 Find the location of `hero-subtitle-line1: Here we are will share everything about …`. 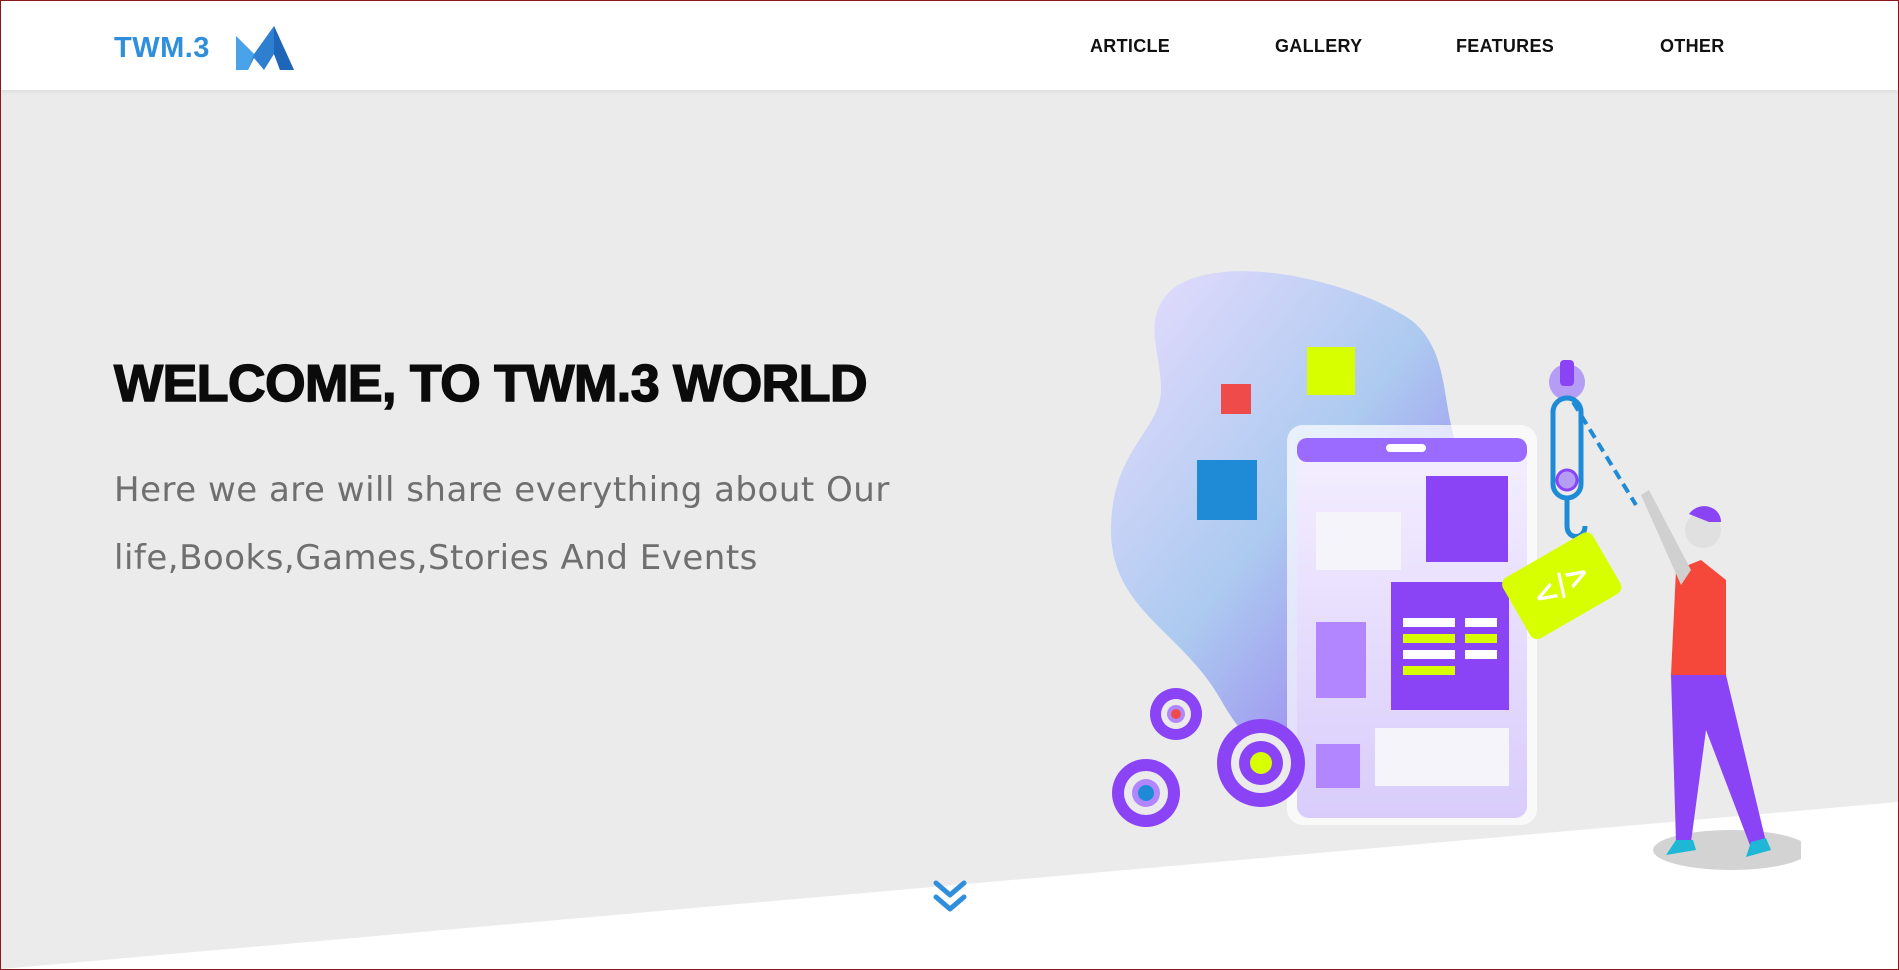

hero-subtitle-line1: Here we are will share everything about … is located at coordinates (502, 490).